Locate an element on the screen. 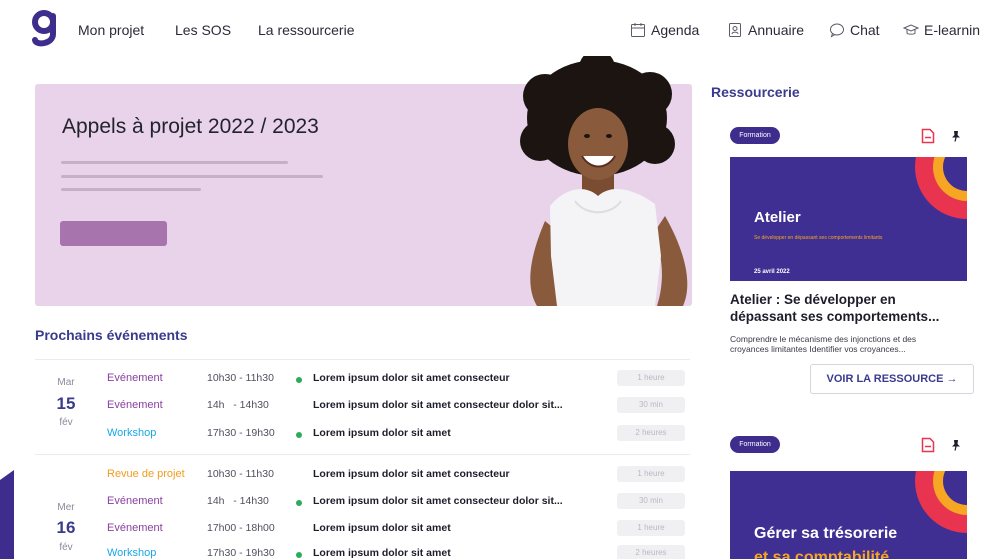 The image size is (983, 559). directory-icon is located at coordinates (735, 30).